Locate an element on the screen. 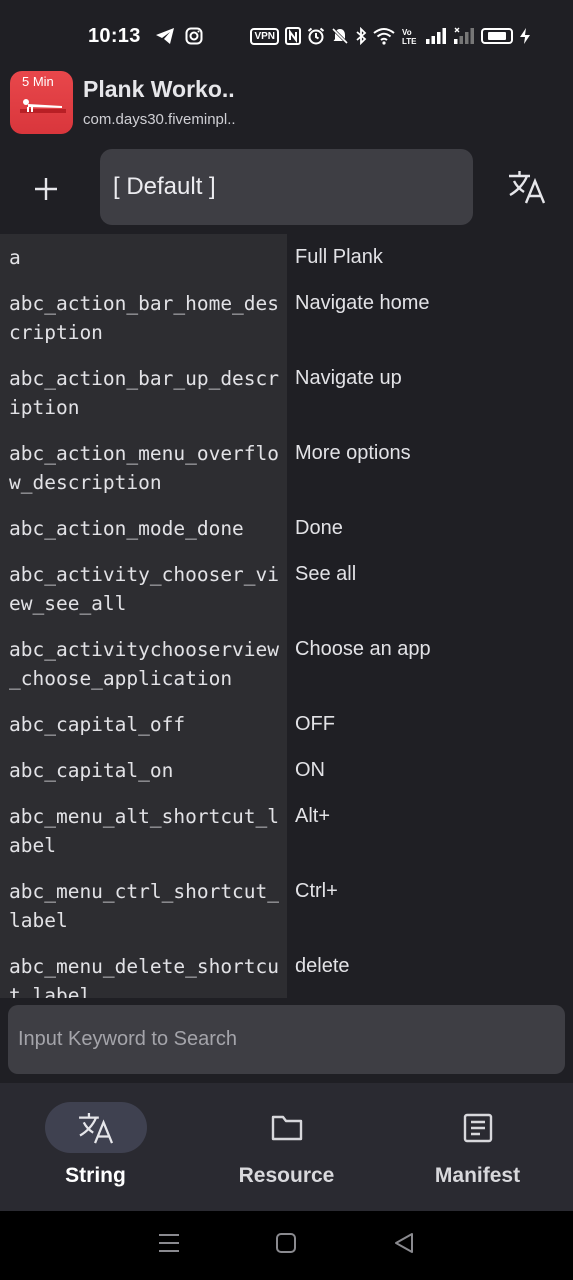  string-key: abc_action_bar_up_description is located at coordinates (143, 392).